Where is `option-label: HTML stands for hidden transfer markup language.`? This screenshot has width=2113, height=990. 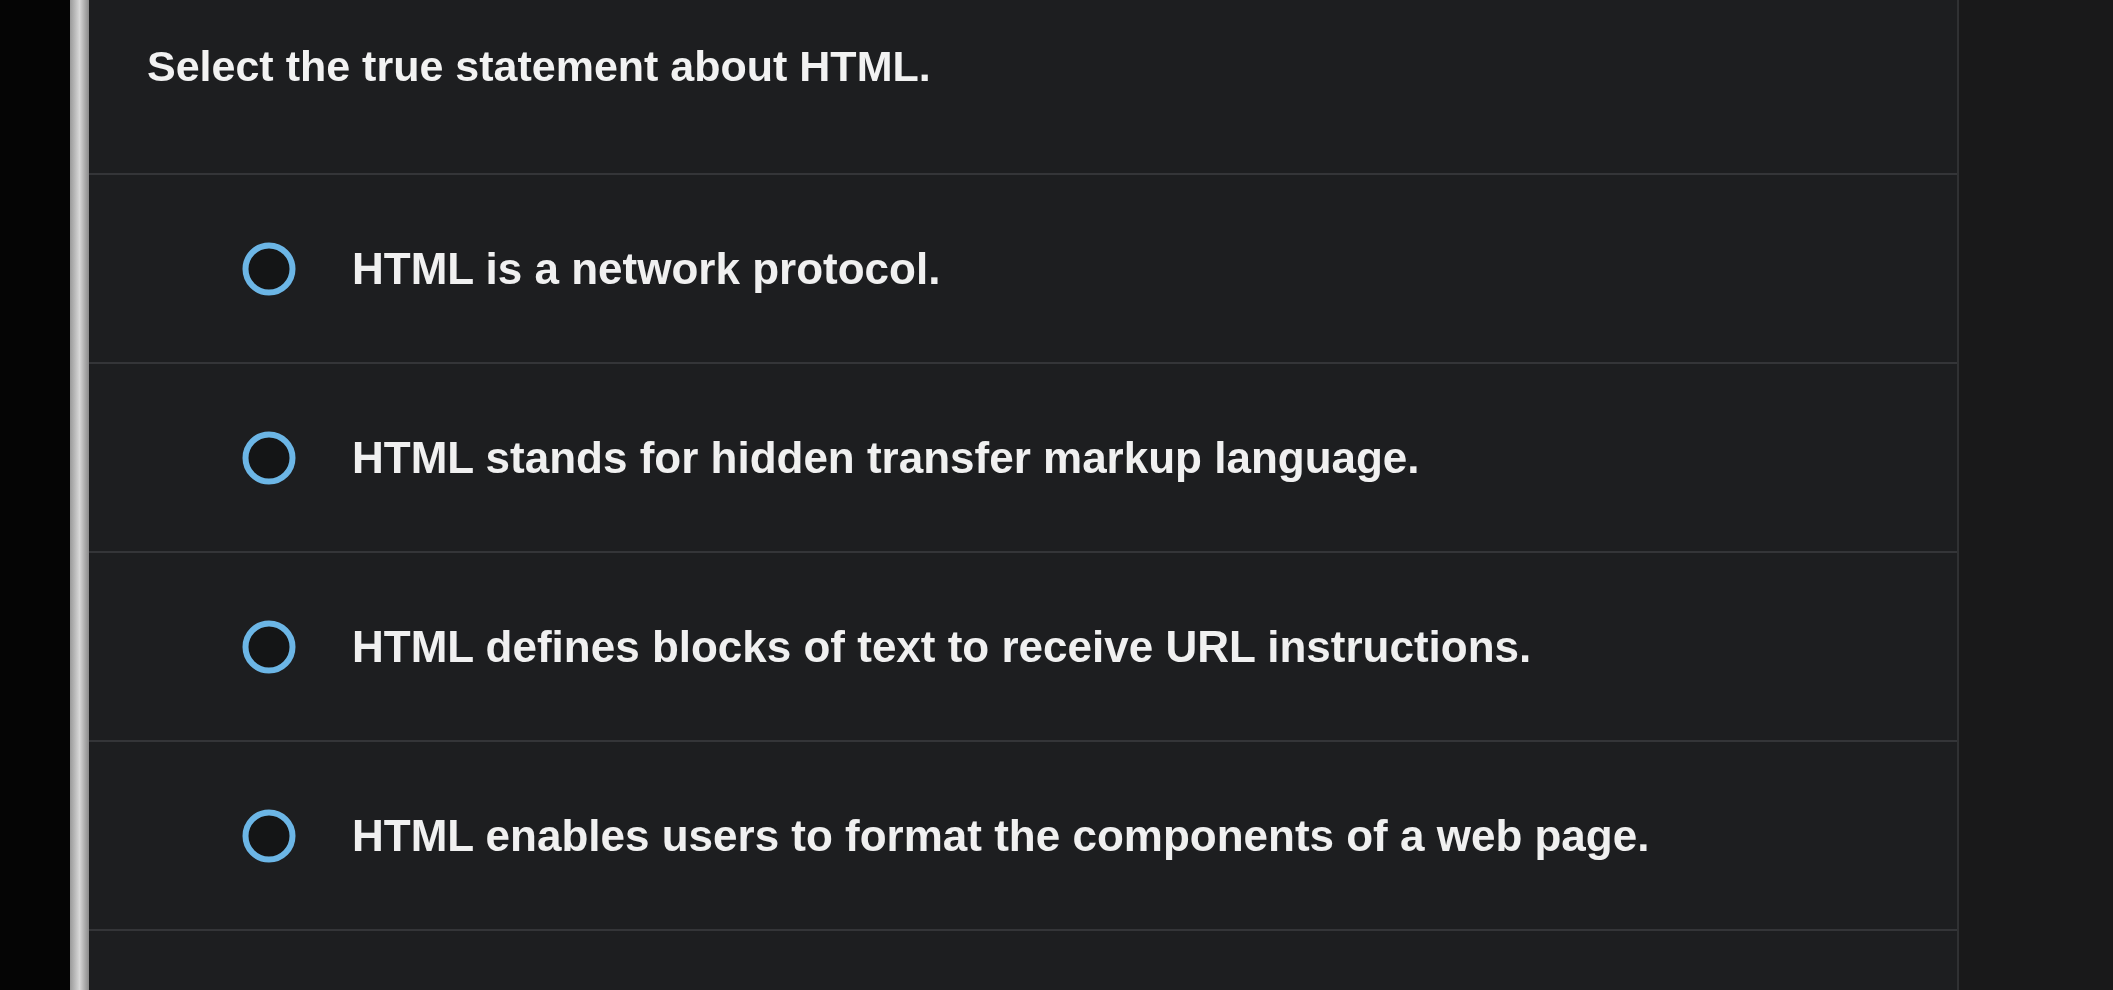 option-label: HTML stands for hidden transfer markup language. is located at coordinates (886, 457).